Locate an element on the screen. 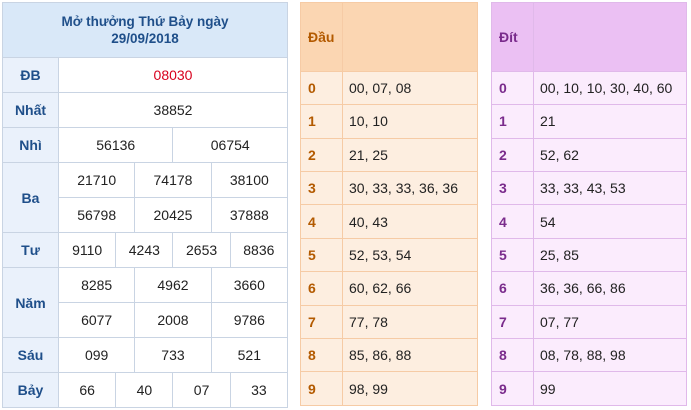  loto-tail-numbers: 54 is located at coordinates (610, 221).